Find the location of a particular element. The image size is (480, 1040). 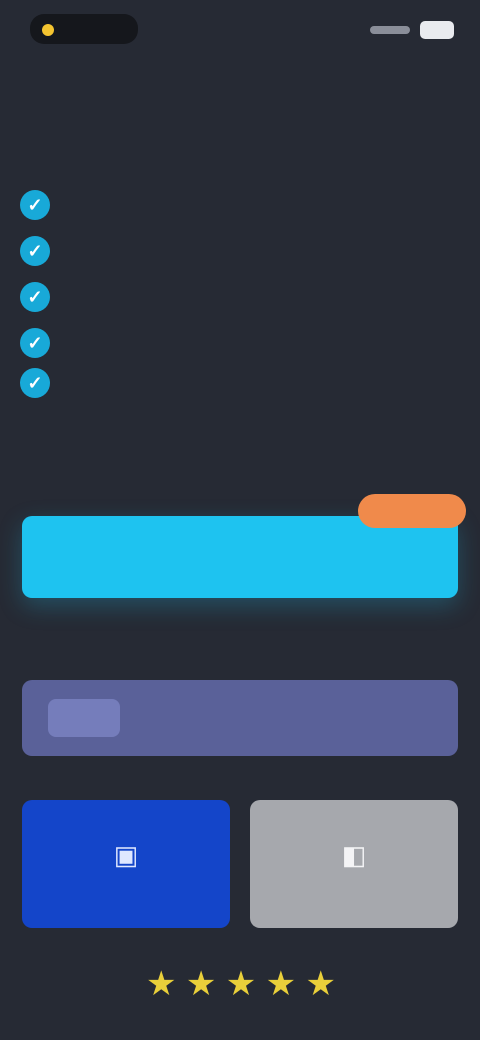

wallet-icon: ◧ is located at coordinates (354, 854).